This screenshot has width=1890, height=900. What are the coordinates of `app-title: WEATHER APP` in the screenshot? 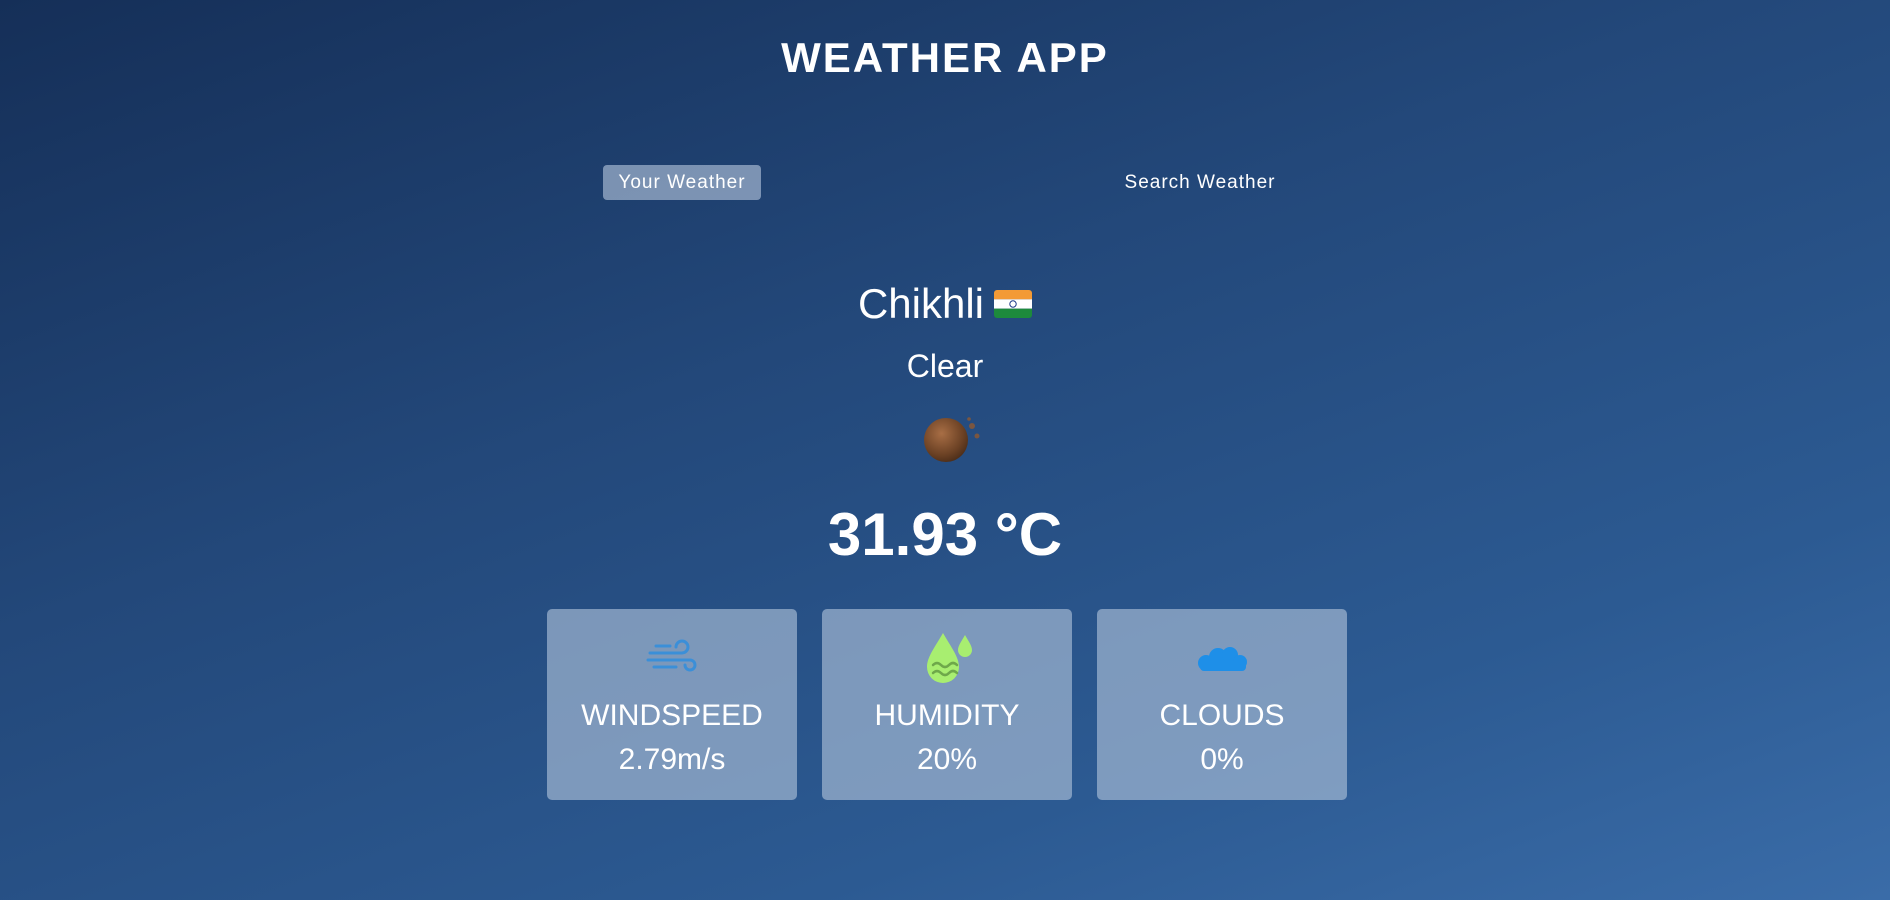 It's located at (945, 57).